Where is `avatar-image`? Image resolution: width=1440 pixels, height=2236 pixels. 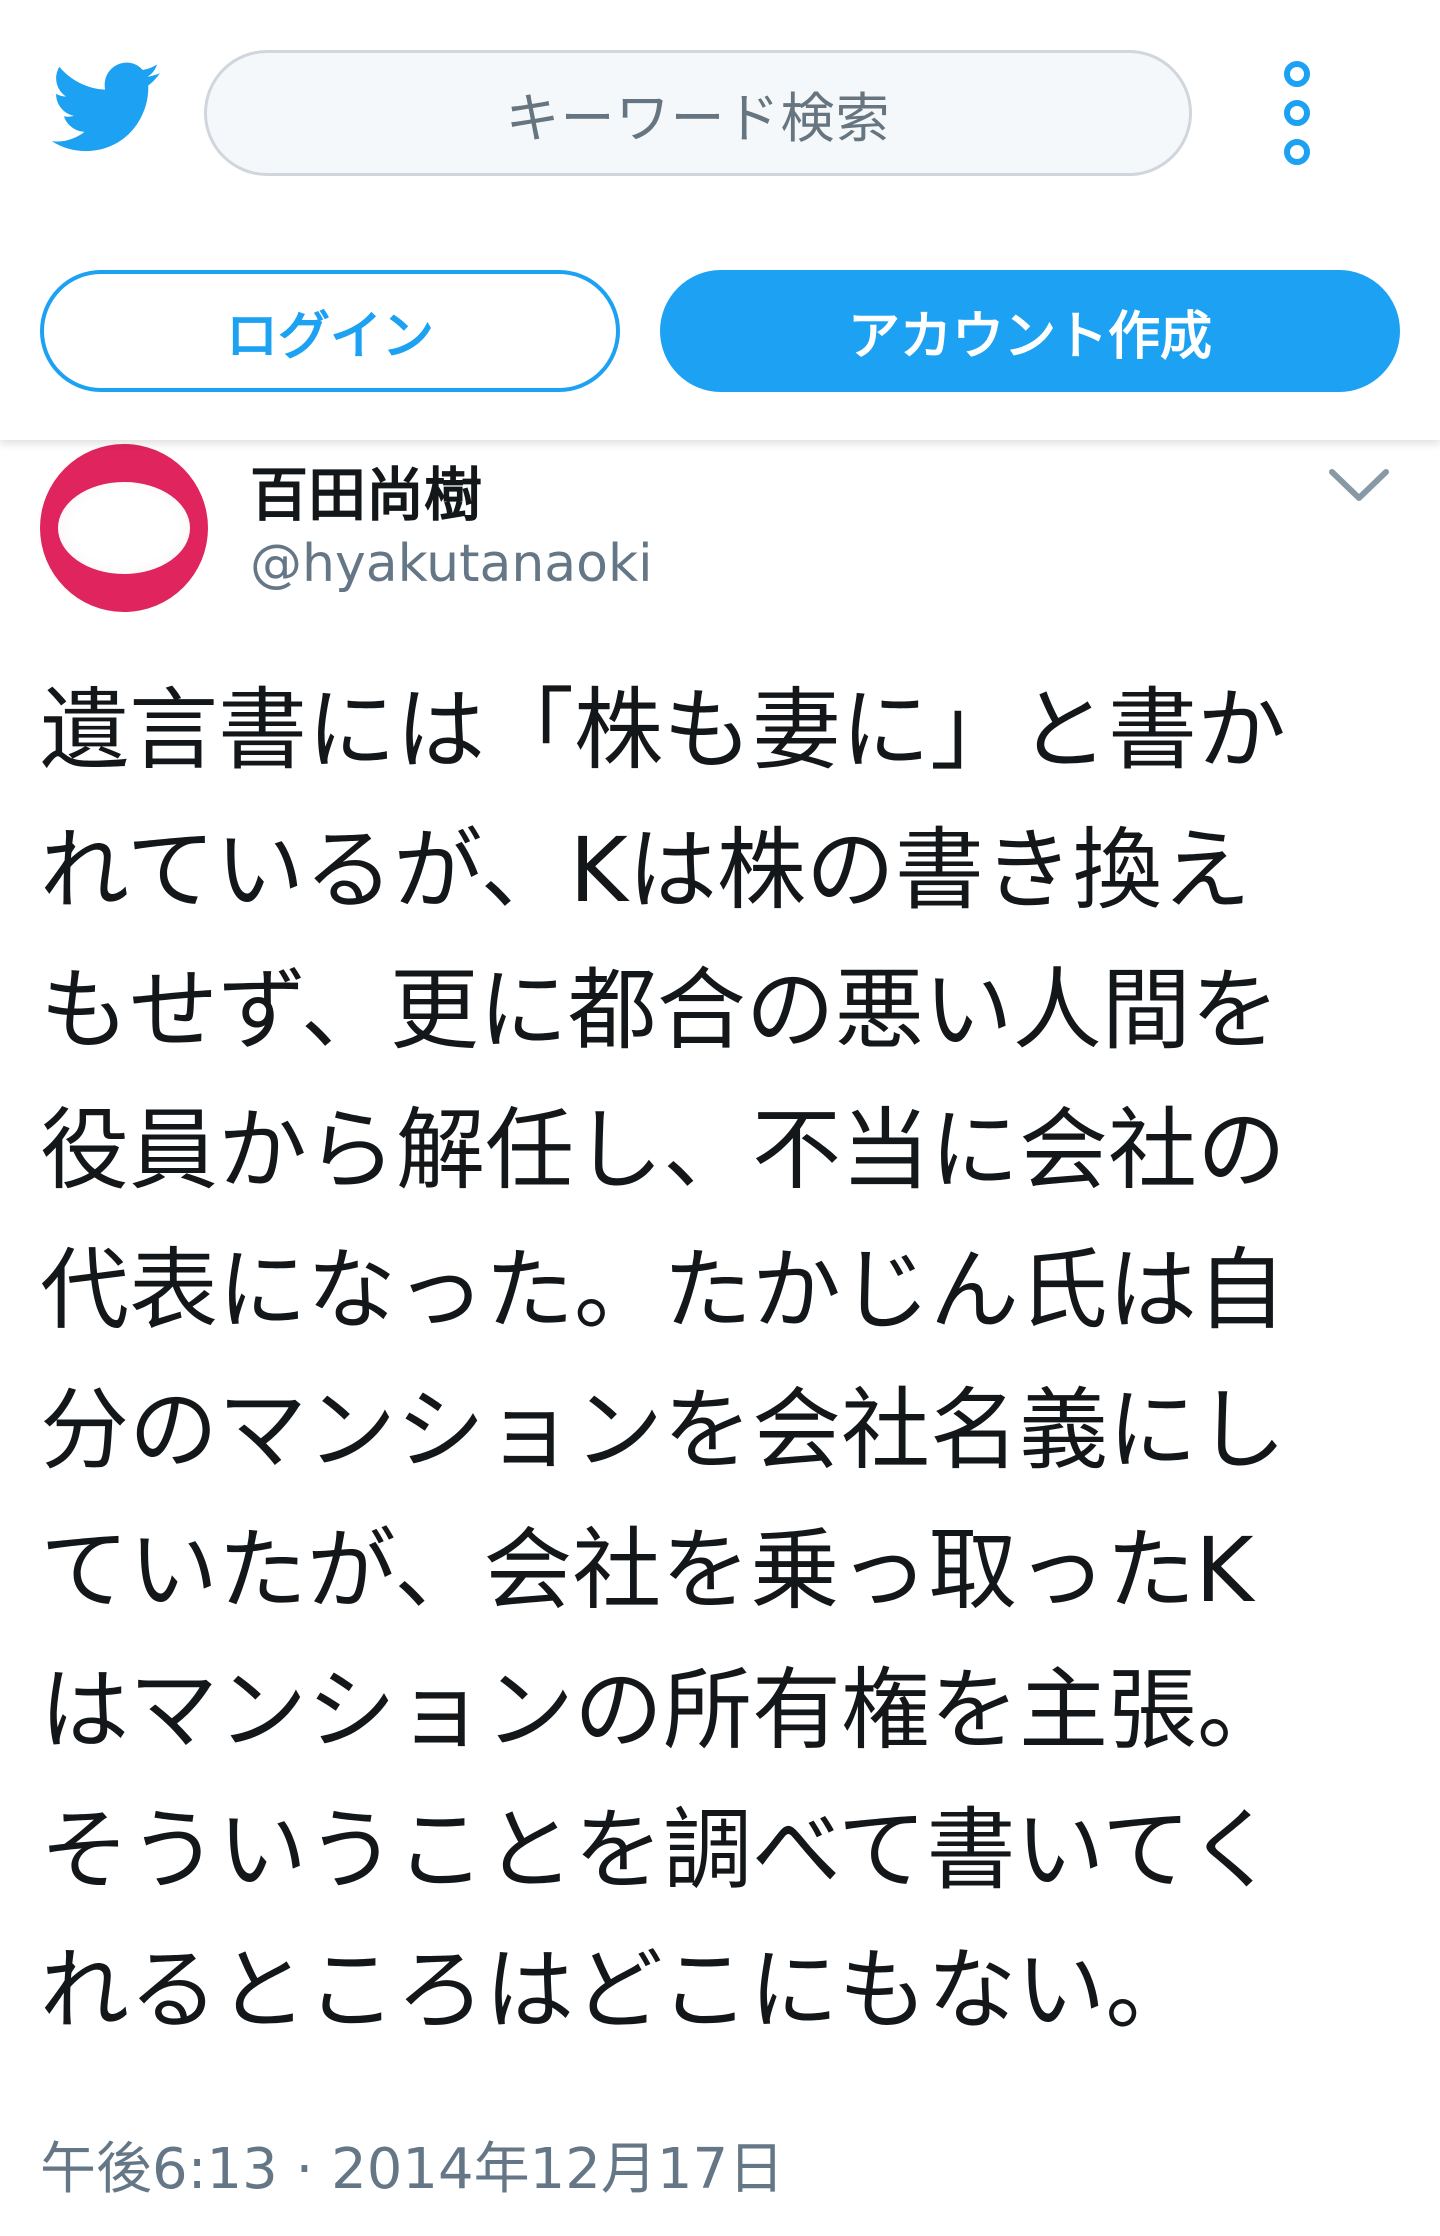 avatar-image is located at coordinates (124, 528).